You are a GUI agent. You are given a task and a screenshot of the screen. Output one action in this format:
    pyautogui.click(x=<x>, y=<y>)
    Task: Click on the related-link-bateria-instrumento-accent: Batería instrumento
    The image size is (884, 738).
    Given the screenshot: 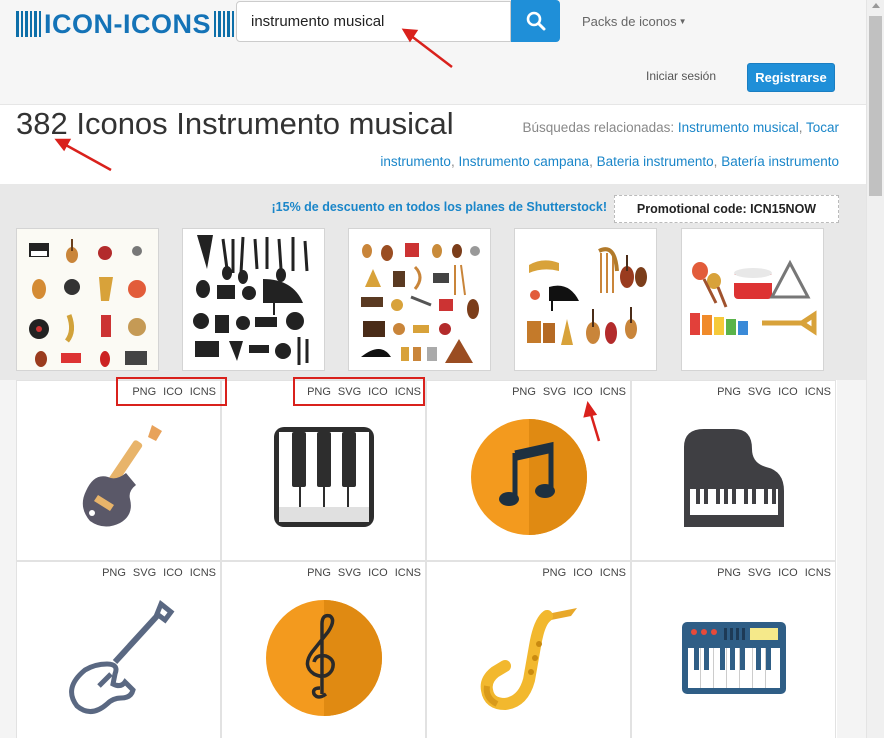 What is the action you would take?
    pyautogui.click(x=780, y=161)
    